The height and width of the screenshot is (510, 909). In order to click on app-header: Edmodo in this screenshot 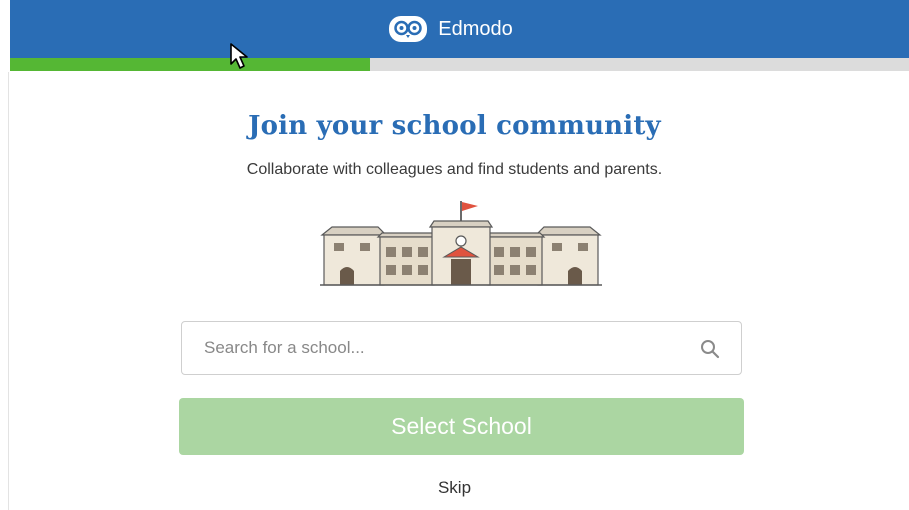, I will do `click(459, 29)`.